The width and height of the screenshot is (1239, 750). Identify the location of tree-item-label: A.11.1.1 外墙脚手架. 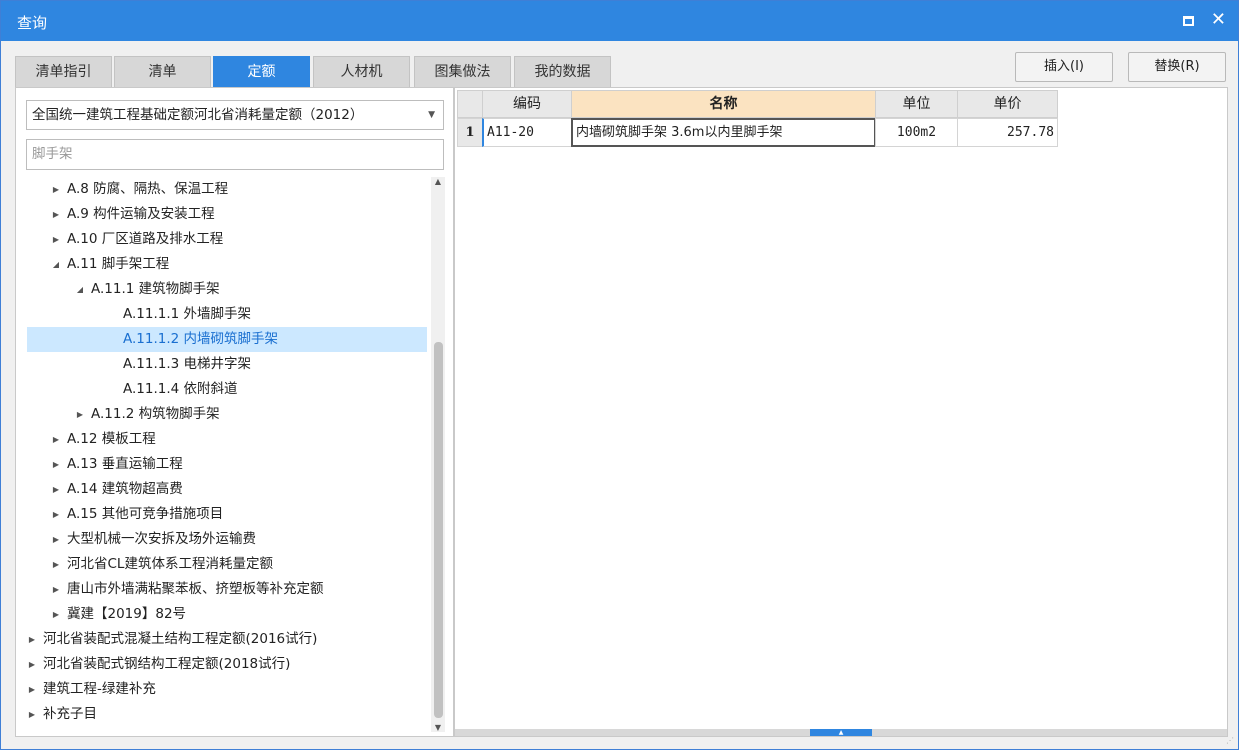
(187, 314).